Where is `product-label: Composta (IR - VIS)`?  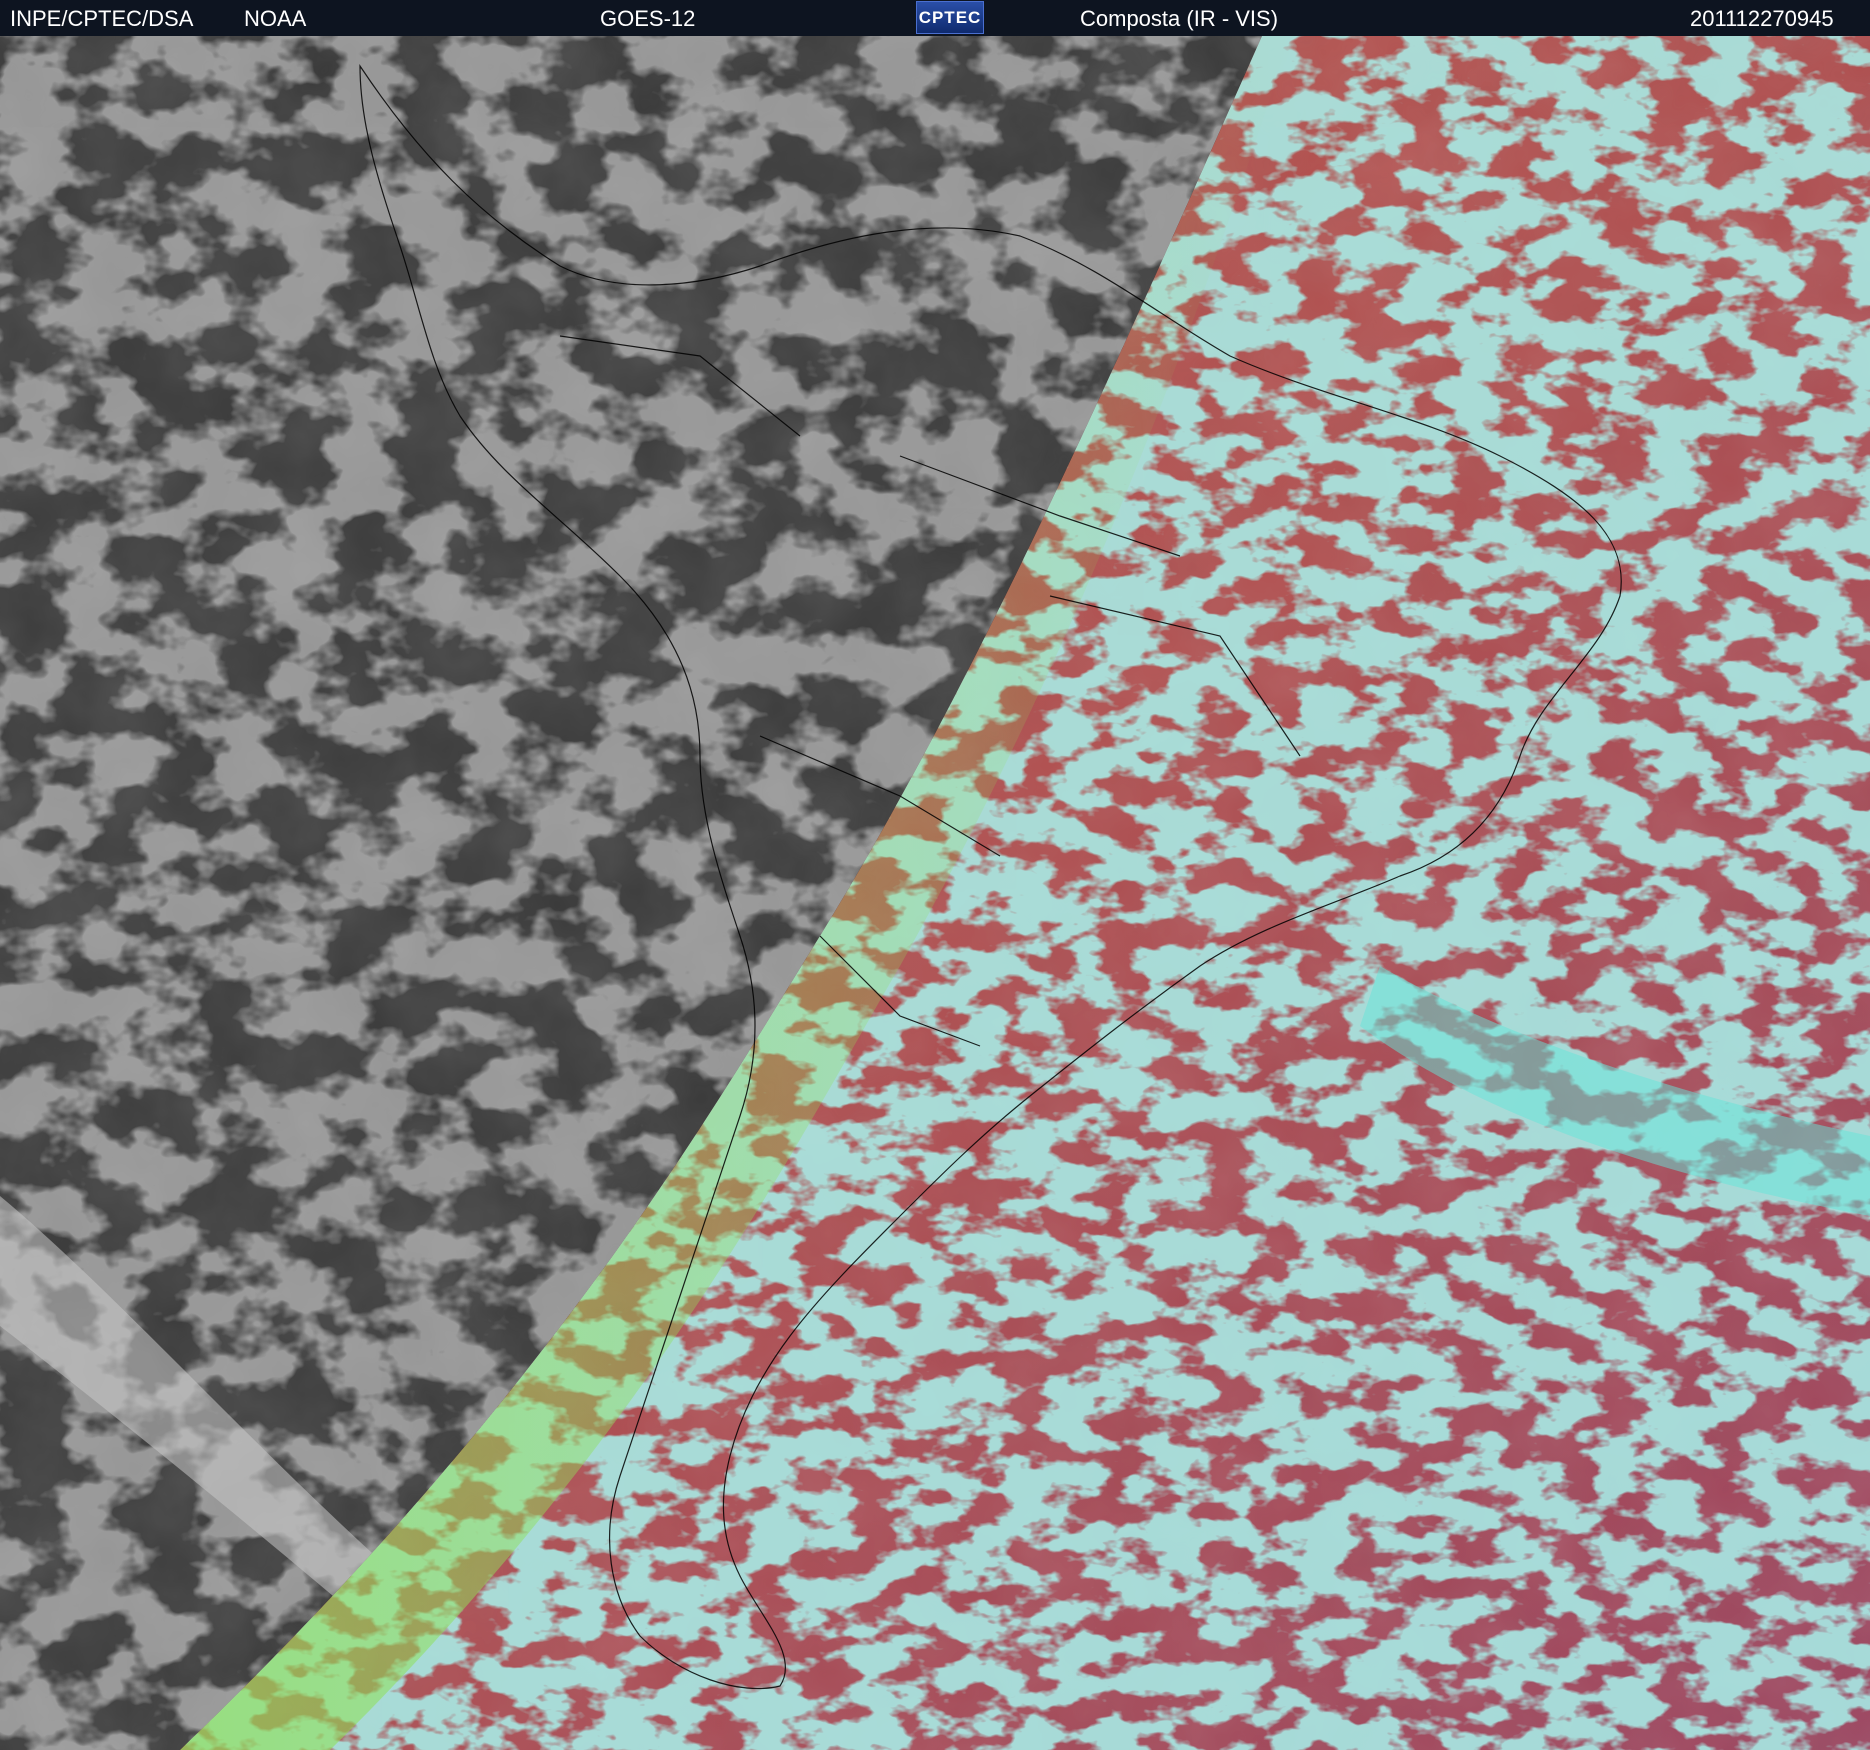
product-label: Composta (IR - VIS) is located at coordinates (1179, 18).